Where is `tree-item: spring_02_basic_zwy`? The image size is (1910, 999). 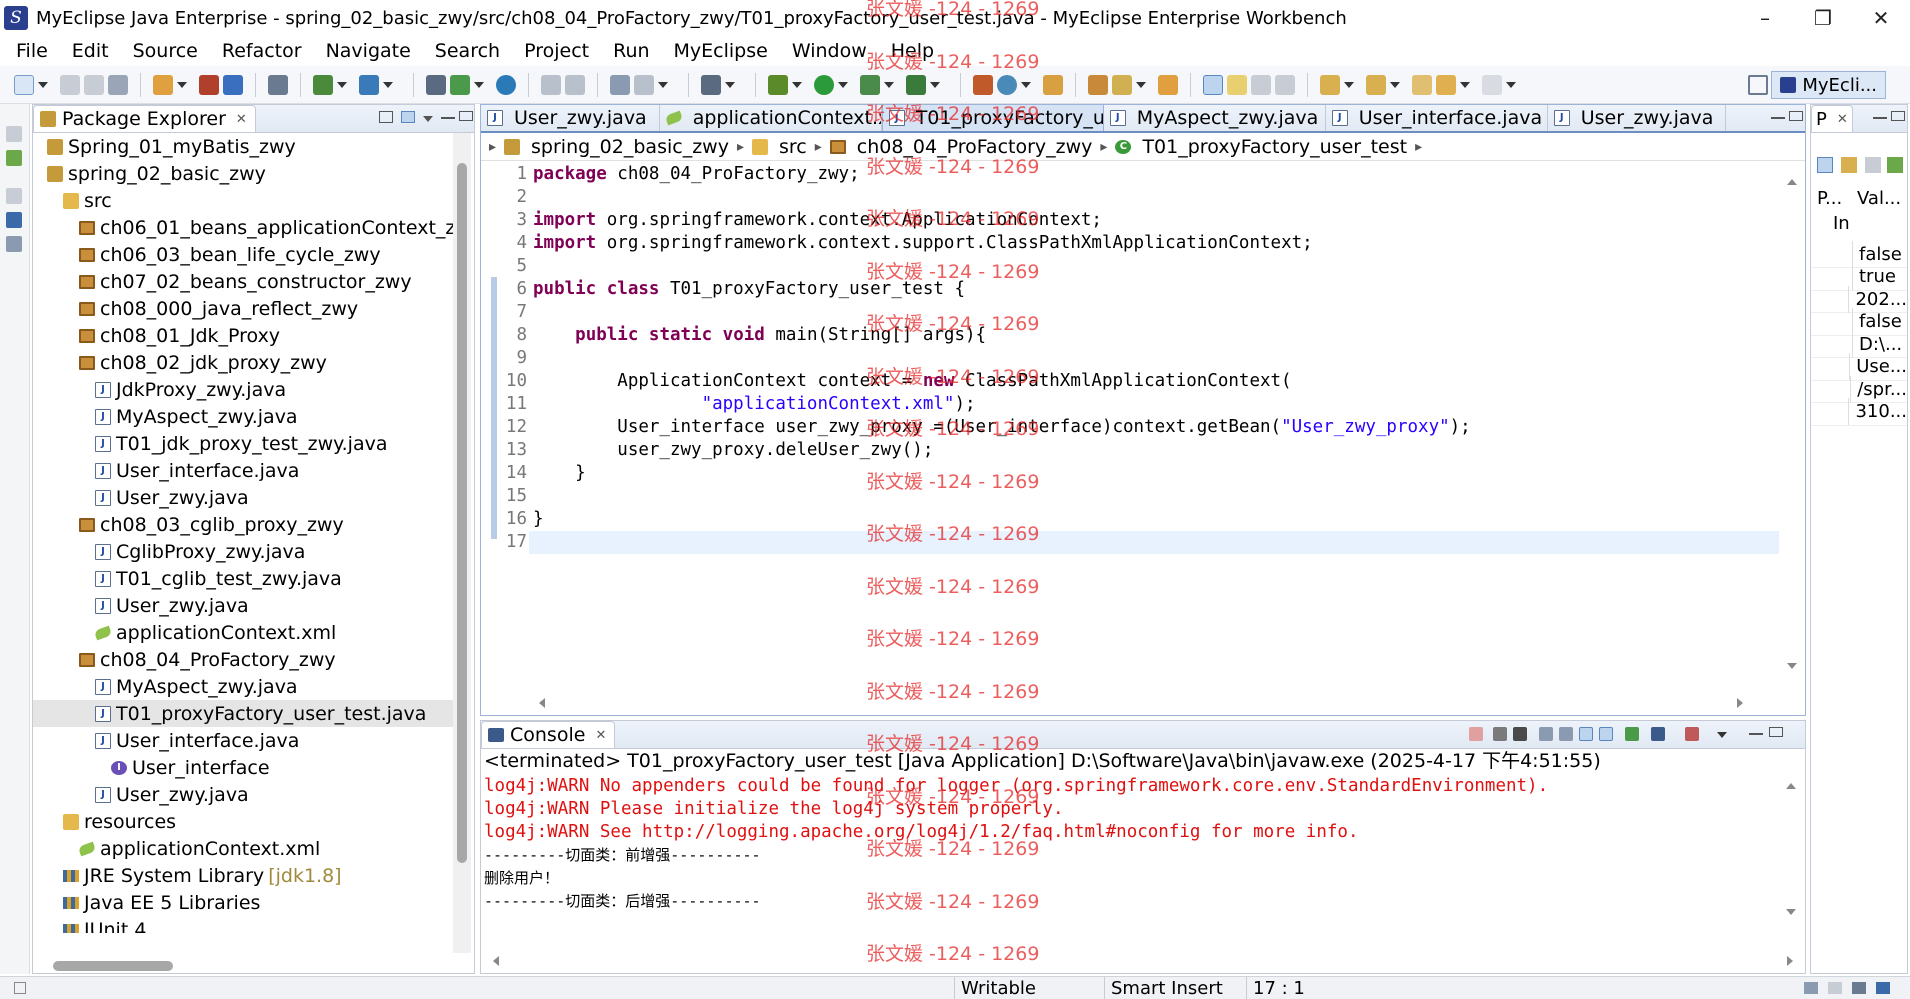
tree-item: spring_02_basic_zwy is located at coordinates (243, 173).